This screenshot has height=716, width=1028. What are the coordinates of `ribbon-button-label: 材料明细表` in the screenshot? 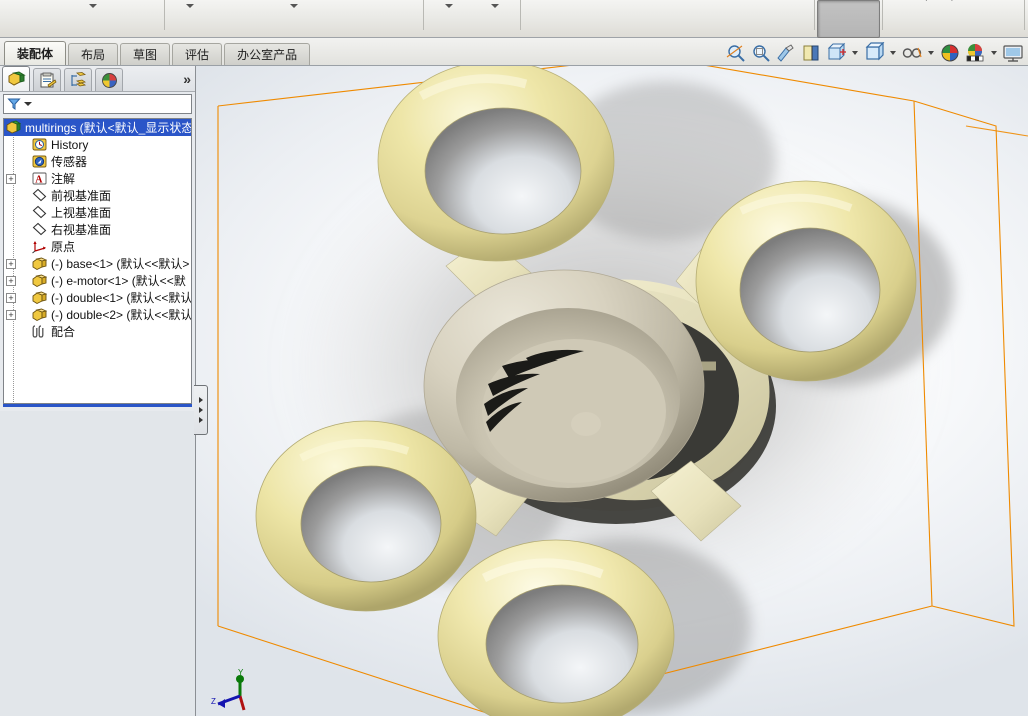 It's located at (639, 1).